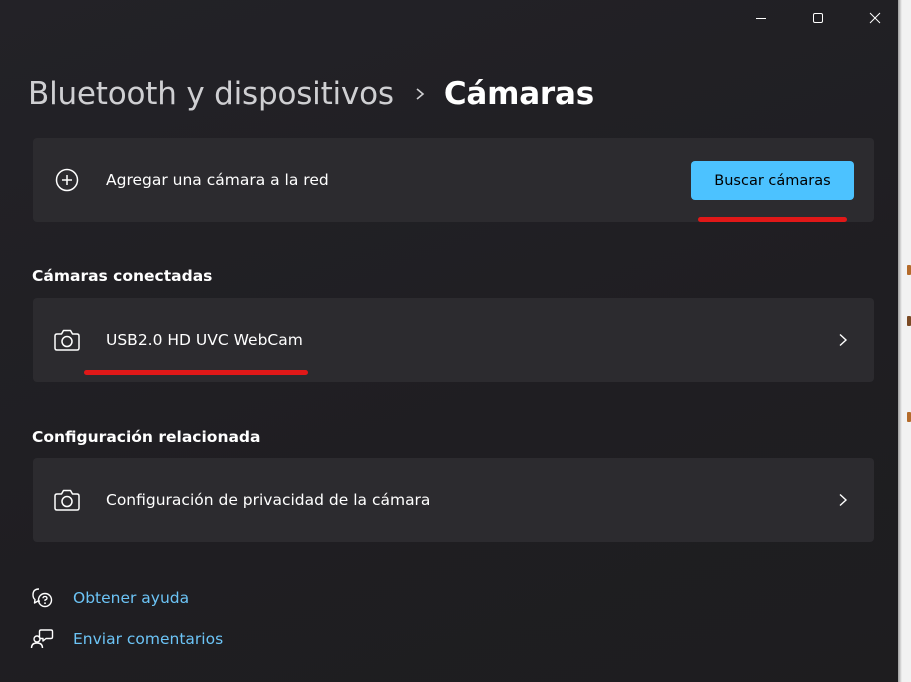  What do you see at coordinates (204, 340) in the screenshot?
I see `camera-name: USB2.0 HD UVC WebCam` at bounding box center [204, 340].